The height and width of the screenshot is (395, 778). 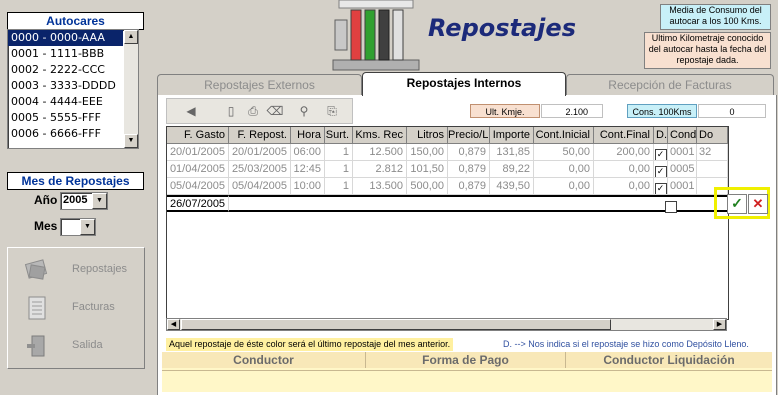 I want to click on autocar-list-item: 0006 - 6666-FFF, so click(x=65, y=134).